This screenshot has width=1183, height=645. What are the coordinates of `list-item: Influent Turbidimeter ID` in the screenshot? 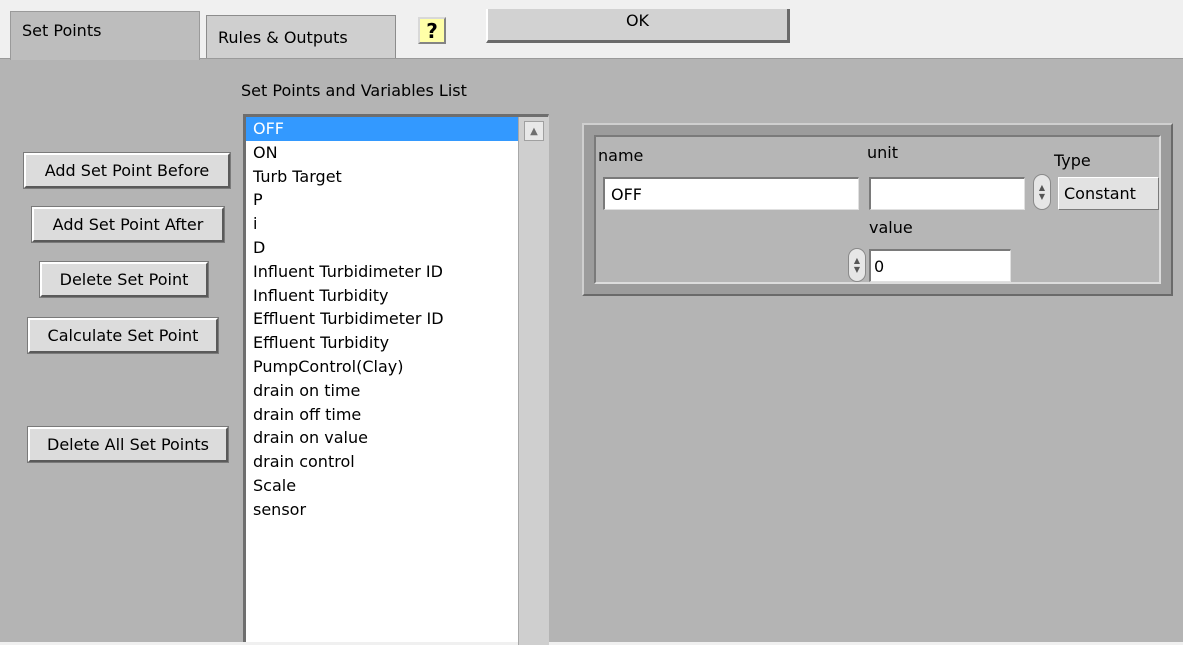 It's located at (382, 272).